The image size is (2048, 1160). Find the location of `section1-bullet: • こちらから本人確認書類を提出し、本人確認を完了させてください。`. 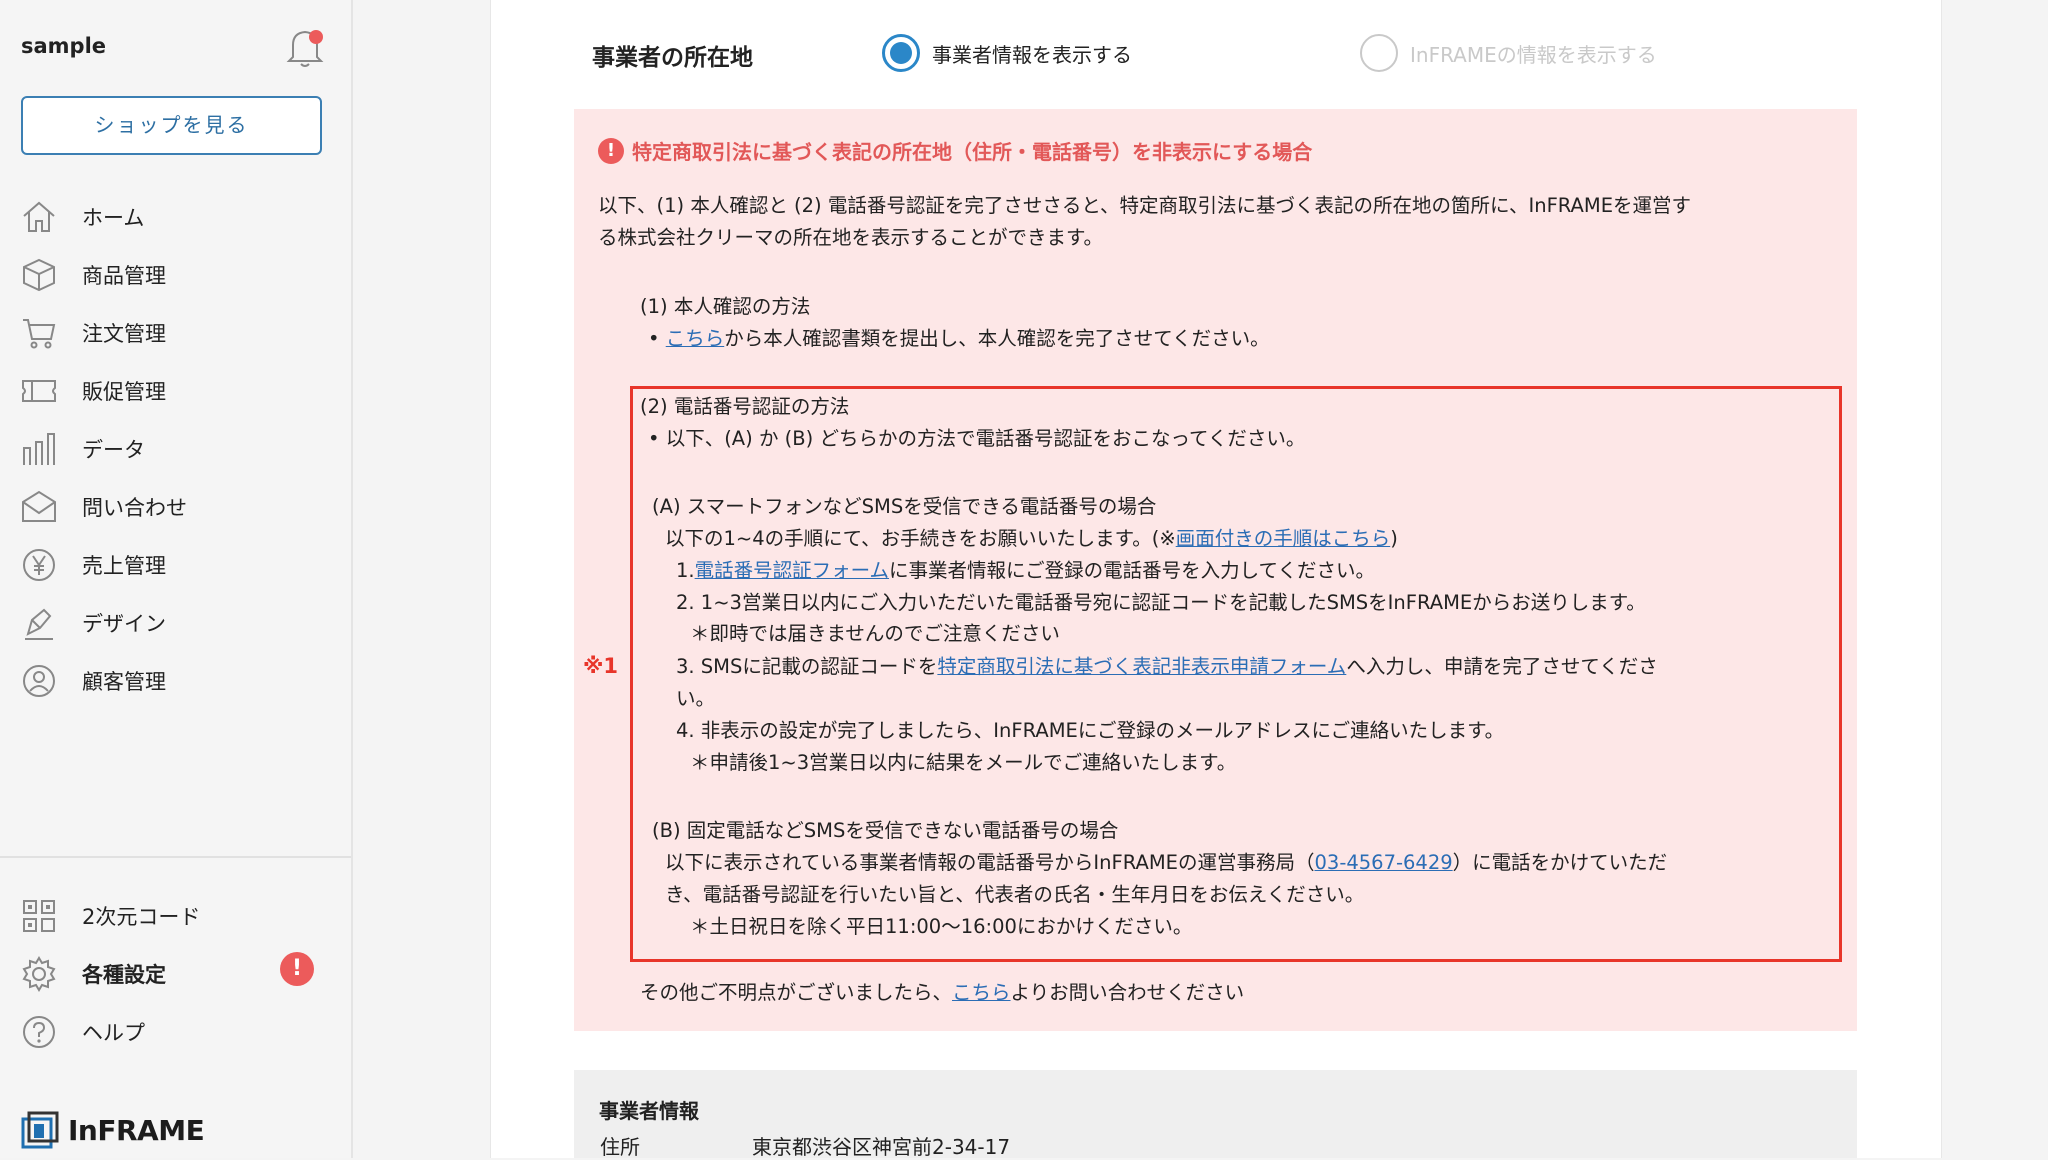

section1-bullet: • こちらから本人確認書類を提出し、本人確認を完了させてください。 is located at coordinates (959, 339).